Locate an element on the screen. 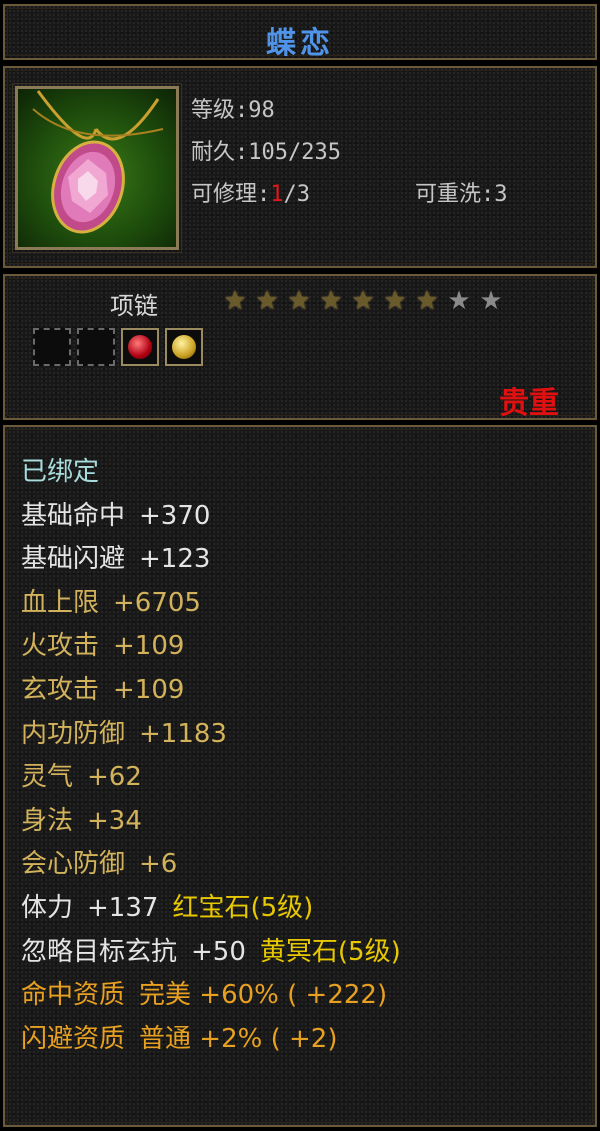 This screenshot has height=1131, width=600. stat-row: 体力 +137 红宝石(5级) is located at coordinates (211, 909).